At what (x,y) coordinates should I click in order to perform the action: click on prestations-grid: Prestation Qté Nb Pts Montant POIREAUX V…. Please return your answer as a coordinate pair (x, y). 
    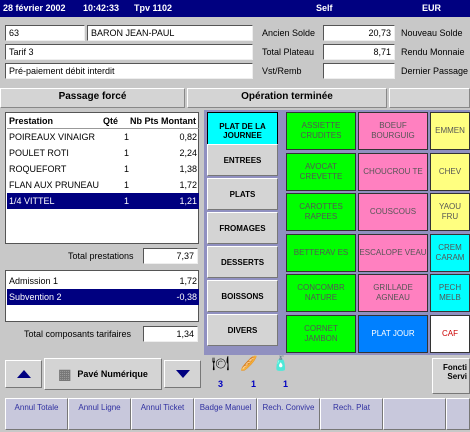
    Looking at the image, I should click on (102, 178).